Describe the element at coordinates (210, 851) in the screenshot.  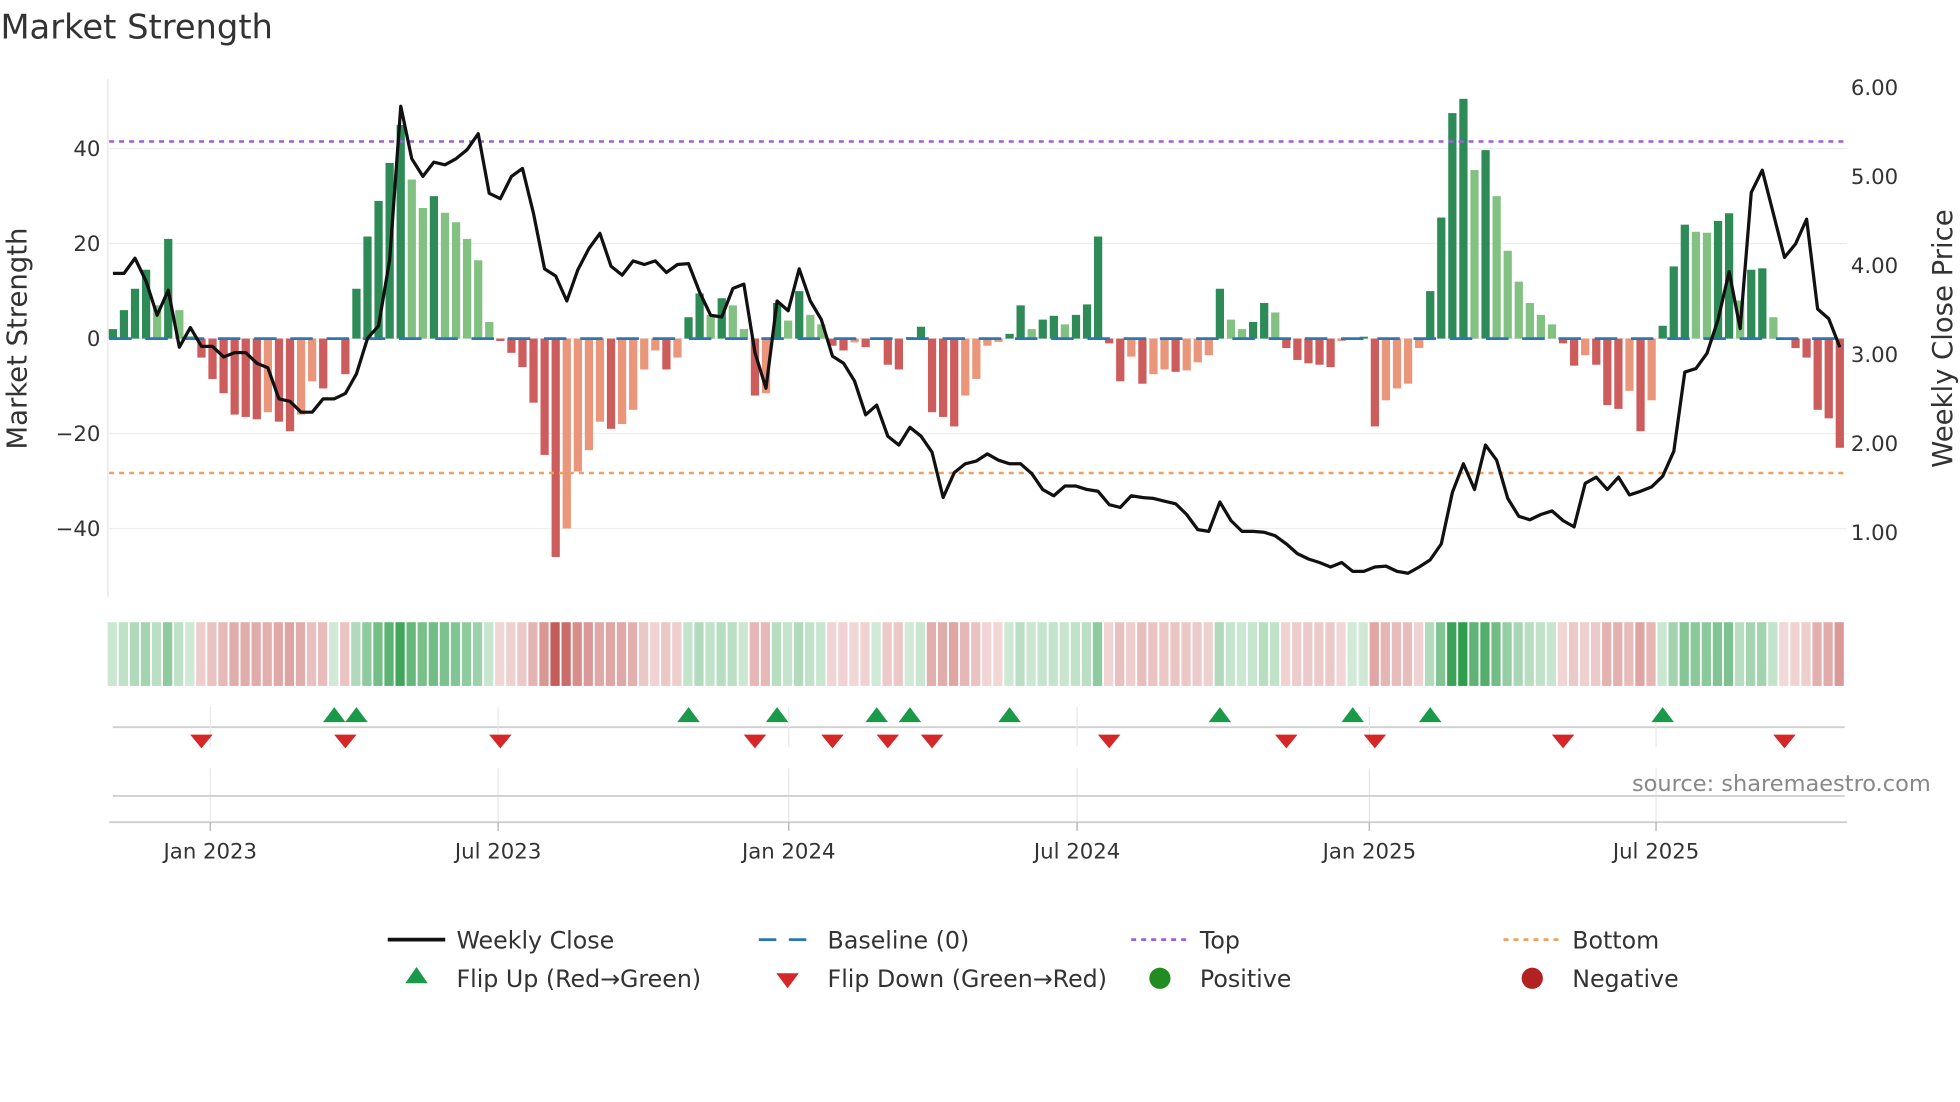
I see `x-tick-label: Jan 2023` at that location.